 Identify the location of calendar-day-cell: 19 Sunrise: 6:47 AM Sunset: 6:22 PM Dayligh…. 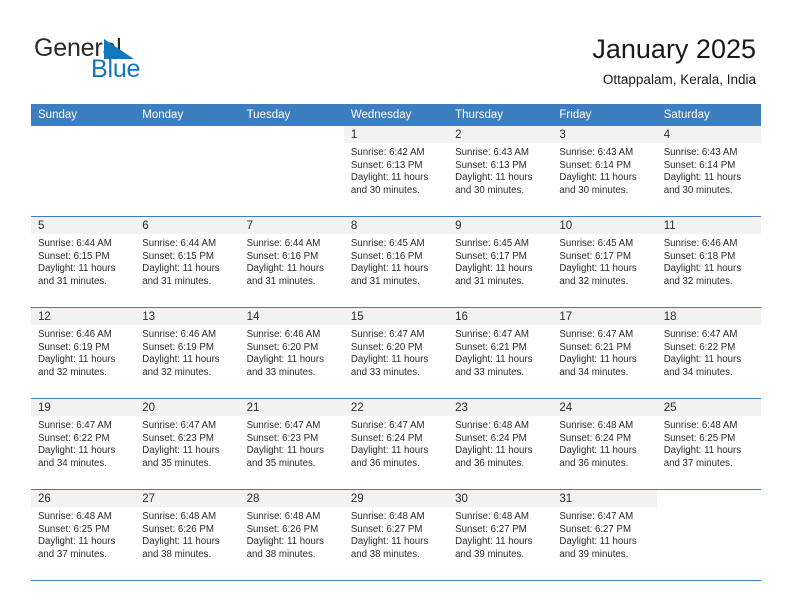
(83, 443).